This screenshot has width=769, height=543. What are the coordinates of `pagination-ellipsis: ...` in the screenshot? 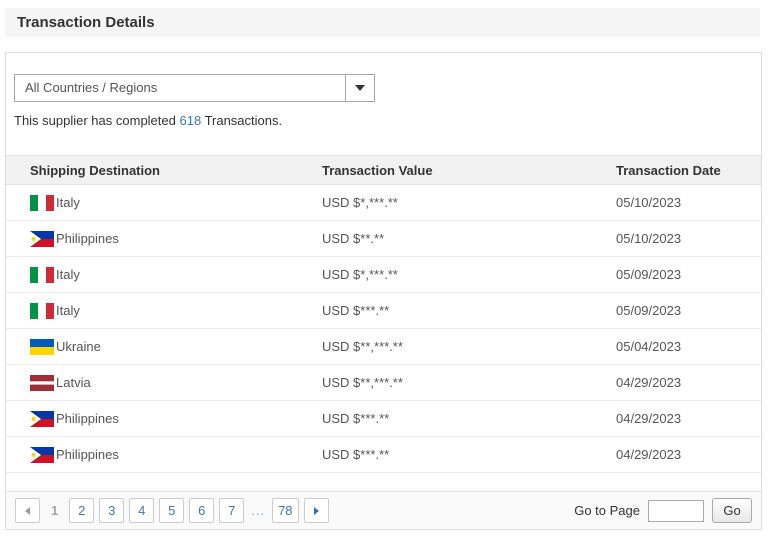 It's located at (258, 510).